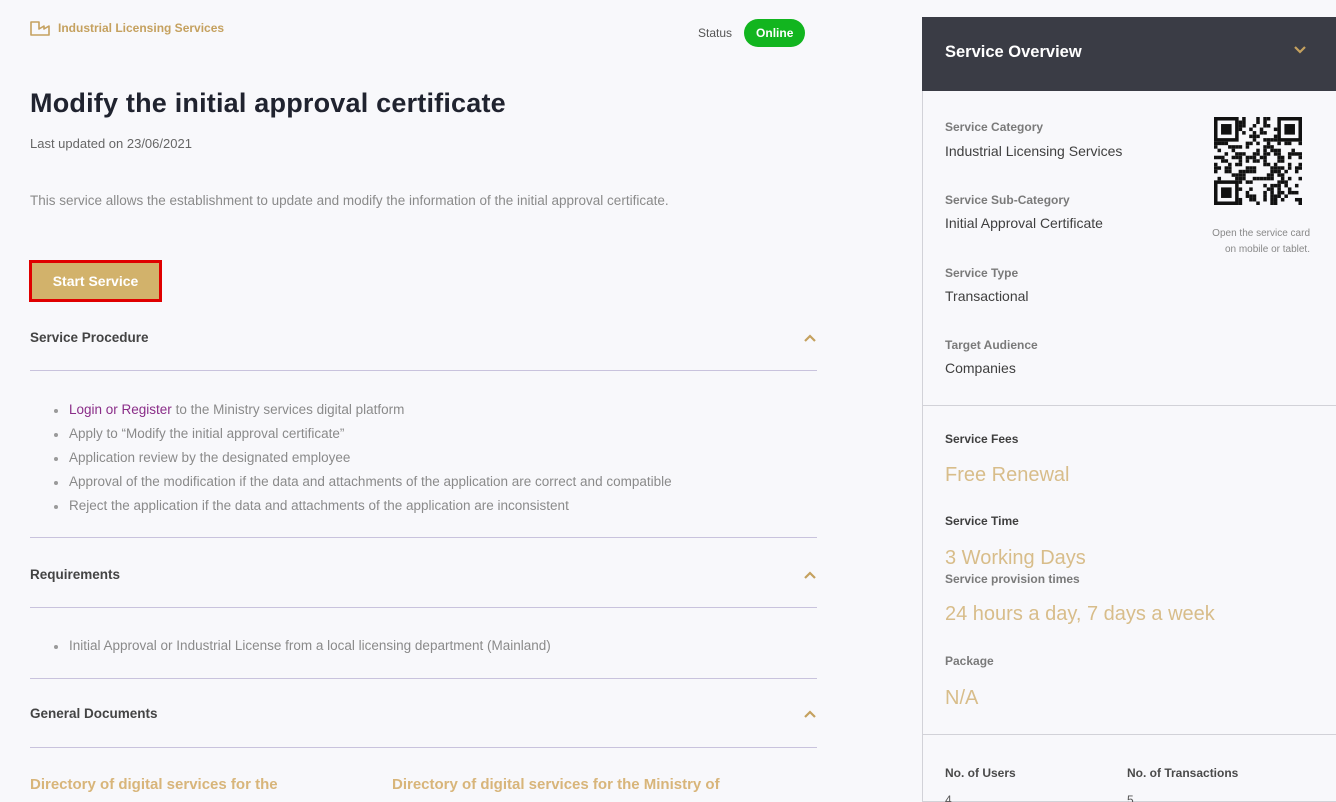 This screenshot has width=1336, height=802. Describe the element at coordinates (715, 33) in the screenshot. I see `status-label: Status` at that location.